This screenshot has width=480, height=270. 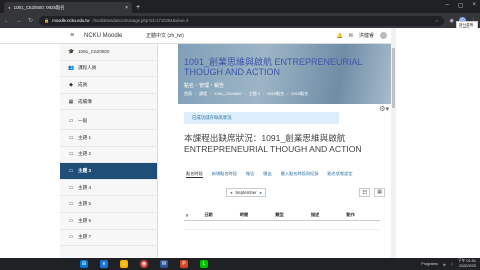 I want to click on sidebar-item: ▭ 主題 2, so click(x=108, y=155).